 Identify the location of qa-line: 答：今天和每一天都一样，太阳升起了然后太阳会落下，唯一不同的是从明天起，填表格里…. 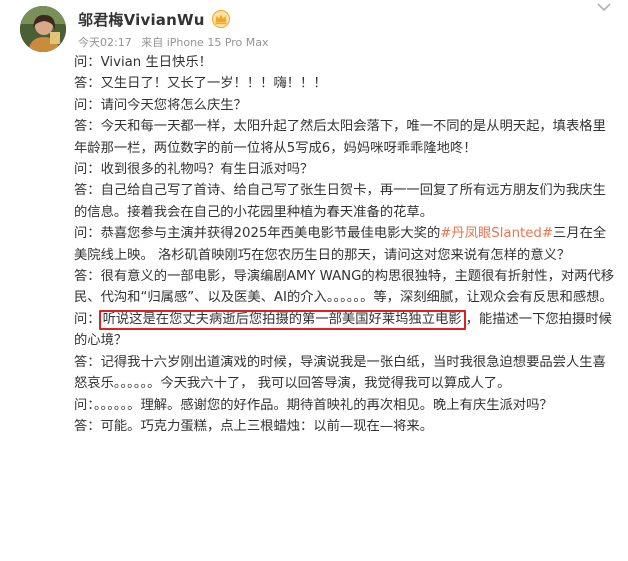
(340, 137).